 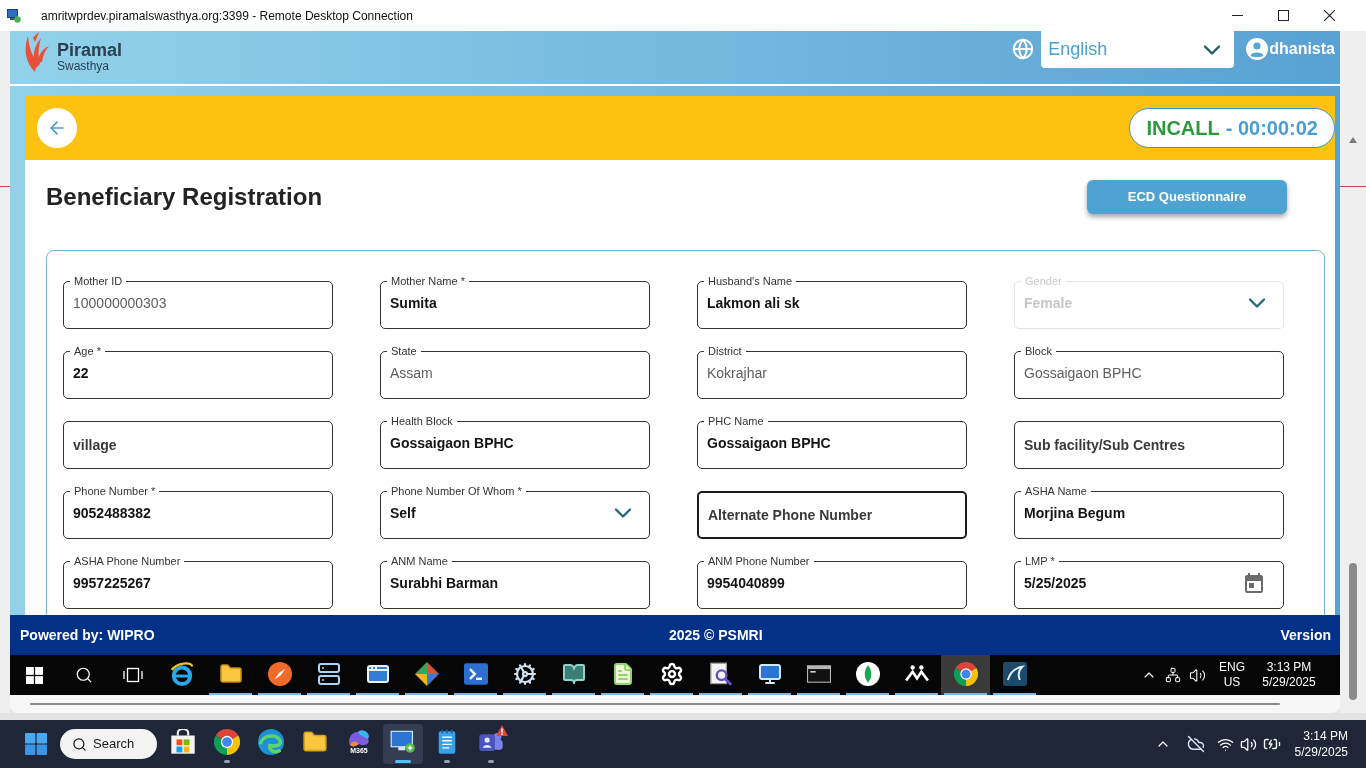 I want to click on text-field: Block Gossaigaon BPHC, so click(x=1149, y=372).